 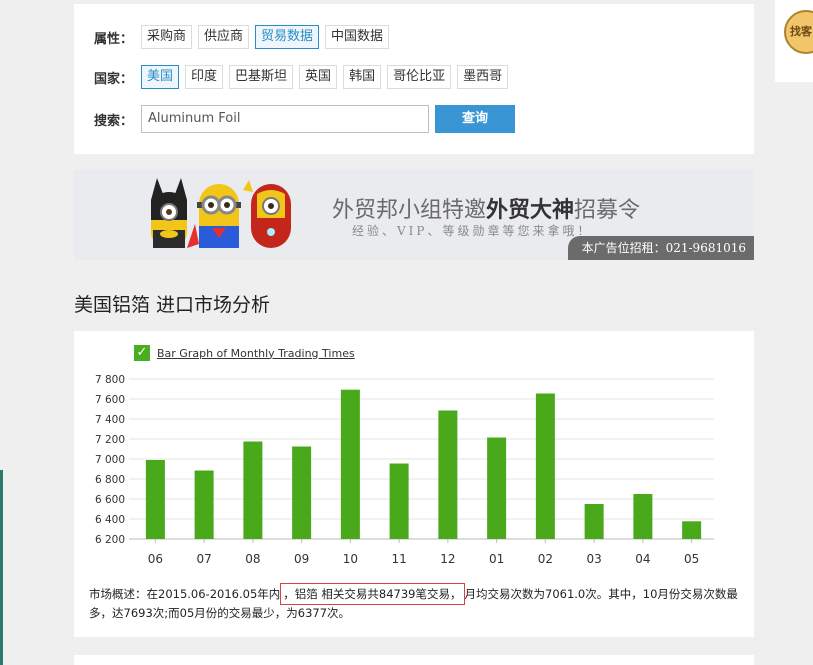 What do you see at coordinates (256, 353) in the screenshot?
I see `legend-label: Bar Graph of Monthly Trading Times` at bounding box center [256, 353].